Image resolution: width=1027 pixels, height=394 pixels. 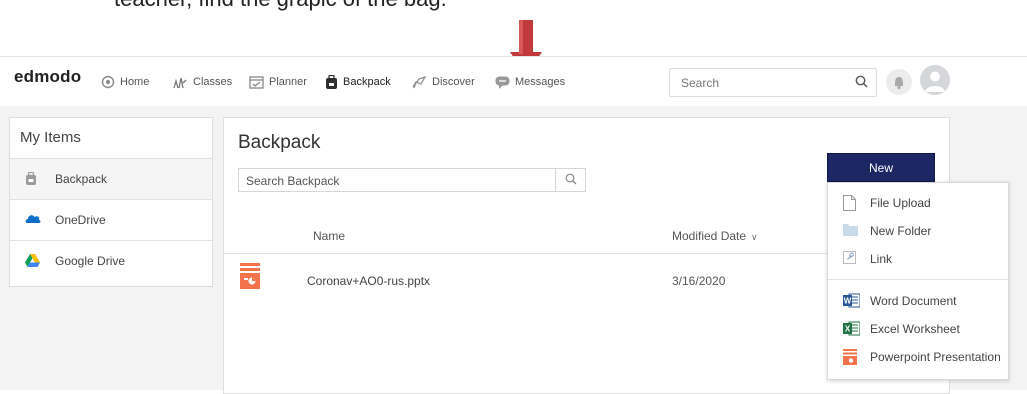 What do you see at coordinates (288, 82) in the screenshot?
I see `nav-planner-label: Planner` at bounding box center [288, 82].